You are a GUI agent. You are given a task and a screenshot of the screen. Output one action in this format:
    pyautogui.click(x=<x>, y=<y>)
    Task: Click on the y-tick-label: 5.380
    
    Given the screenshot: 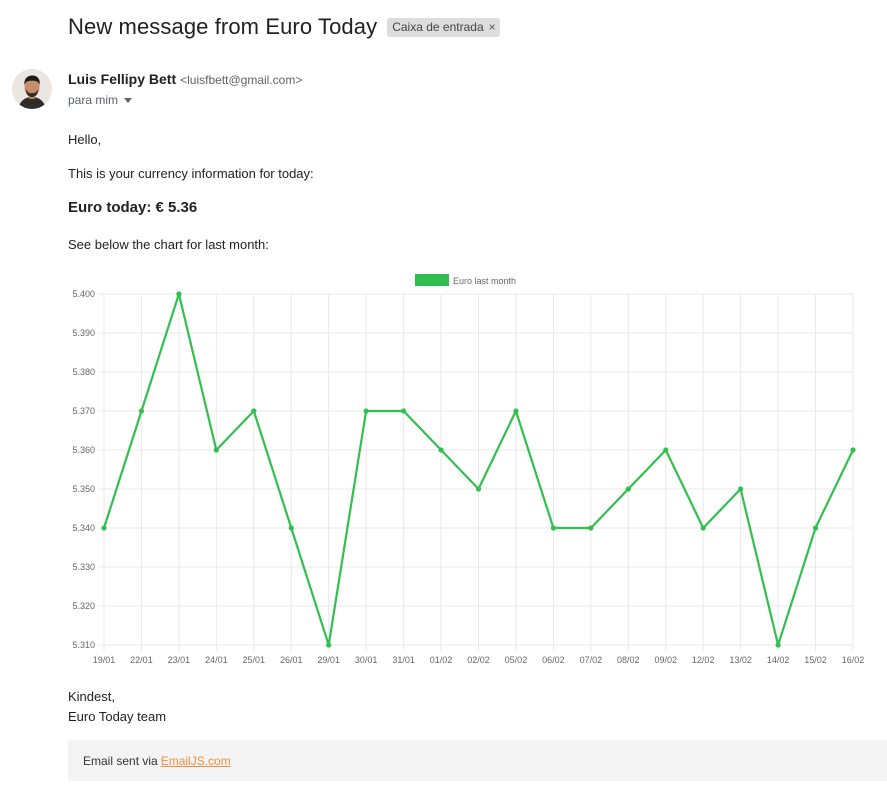 What is the action you would take?
    pyautogui.click(x=83, y=372)
    